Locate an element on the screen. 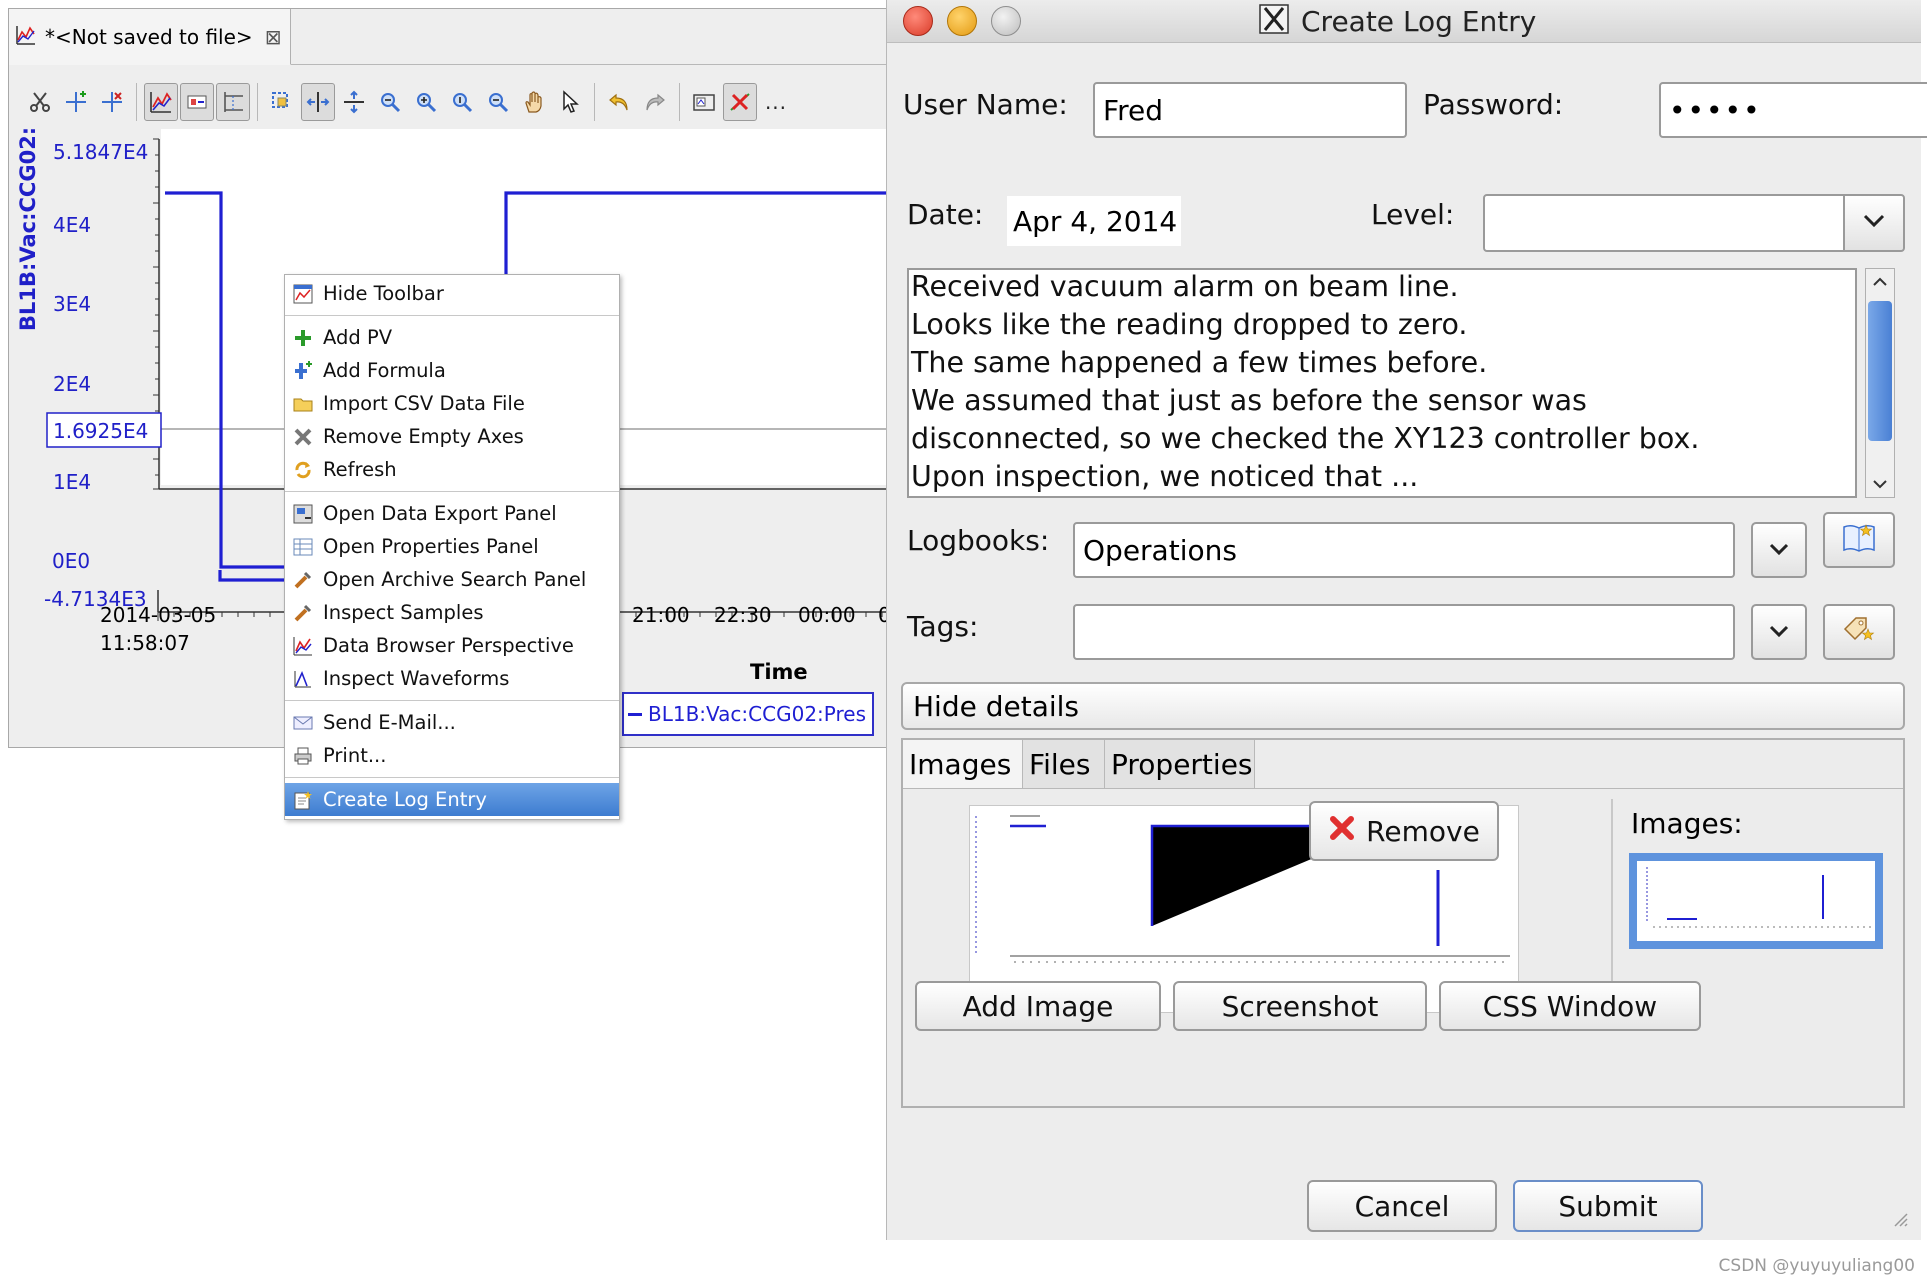 The height and width of the screenshot is (1284, 1927). zoom-out-y-icon is located at coordinates (498, 102).